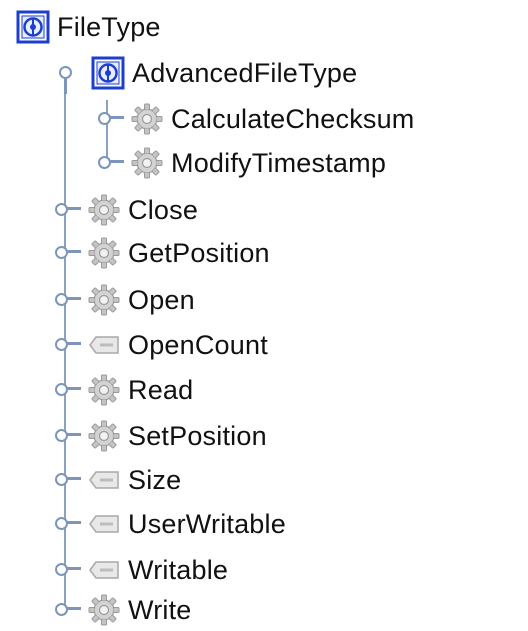 This screenshot has width=528, height=631. Describe the element at coordinates (125, 300) in the screenshot. I see `tree-node-open: Open` at that location.